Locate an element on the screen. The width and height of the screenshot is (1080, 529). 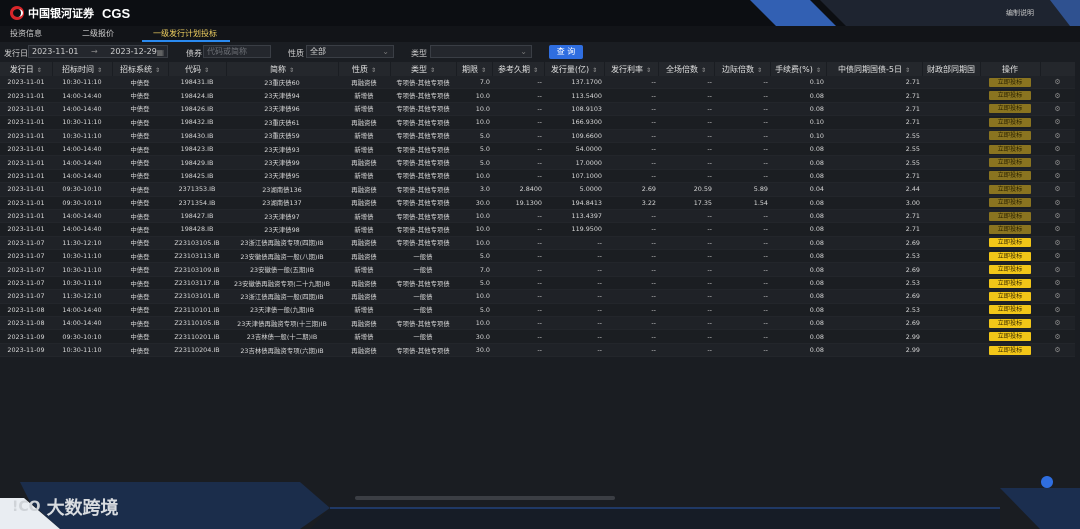
header-help-link: 编制说明 is located at coordinates (1020, 13).